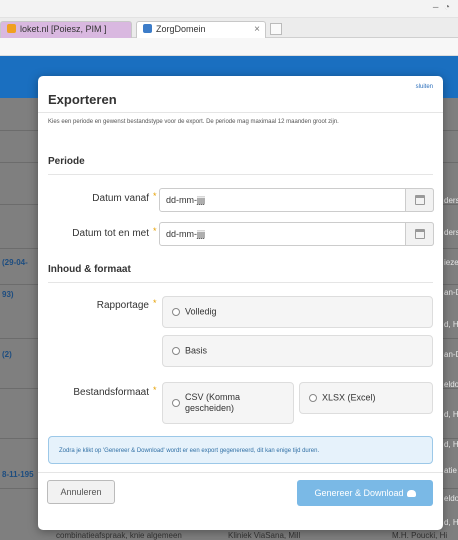 This screenshot has height=540, width=458. What do you see at coordinates (201, 311) in the screenshot?
I see `option-label: Volledig` at bounding box center [201, 311].